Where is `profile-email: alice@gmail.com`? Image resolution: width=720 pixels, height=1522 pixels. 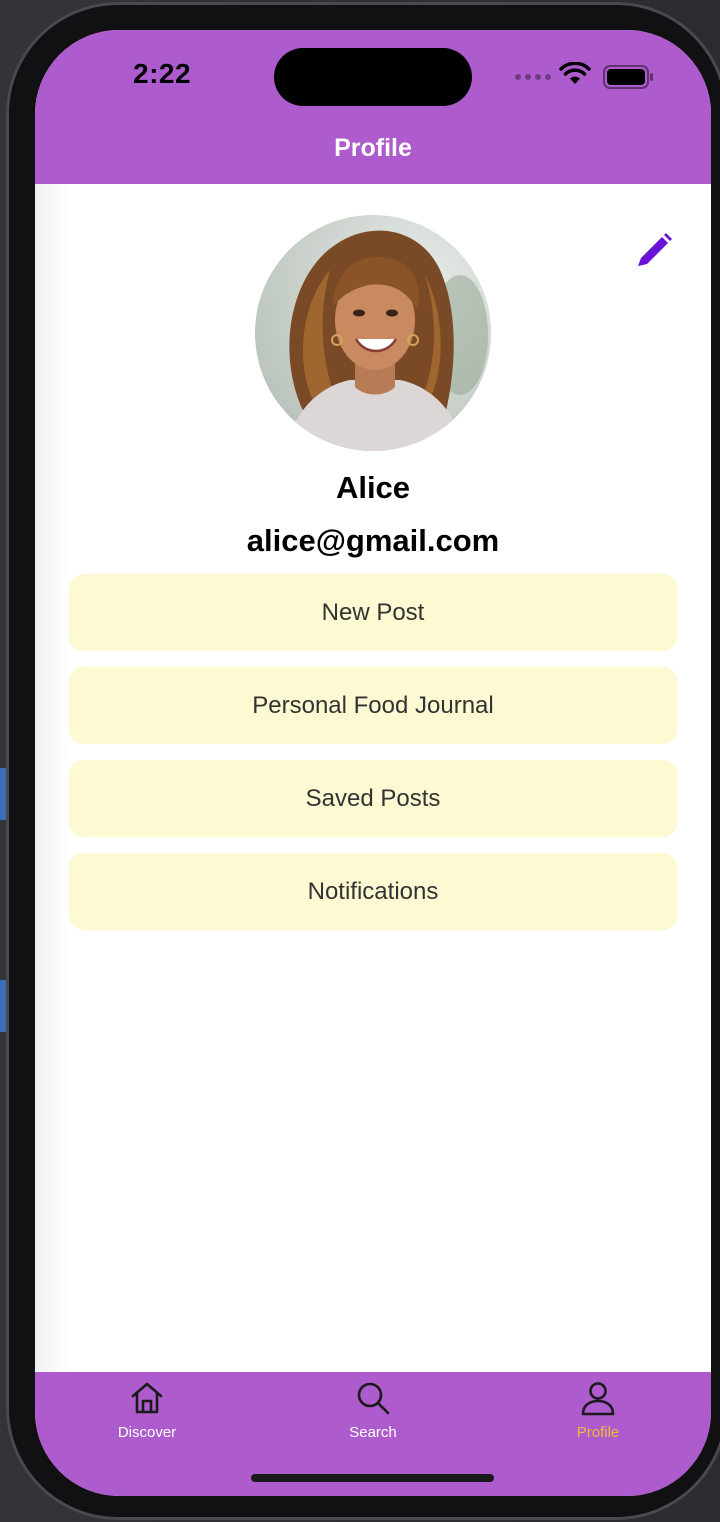 profile-email: alice@gmail.com is located at coordinates (373, 540).